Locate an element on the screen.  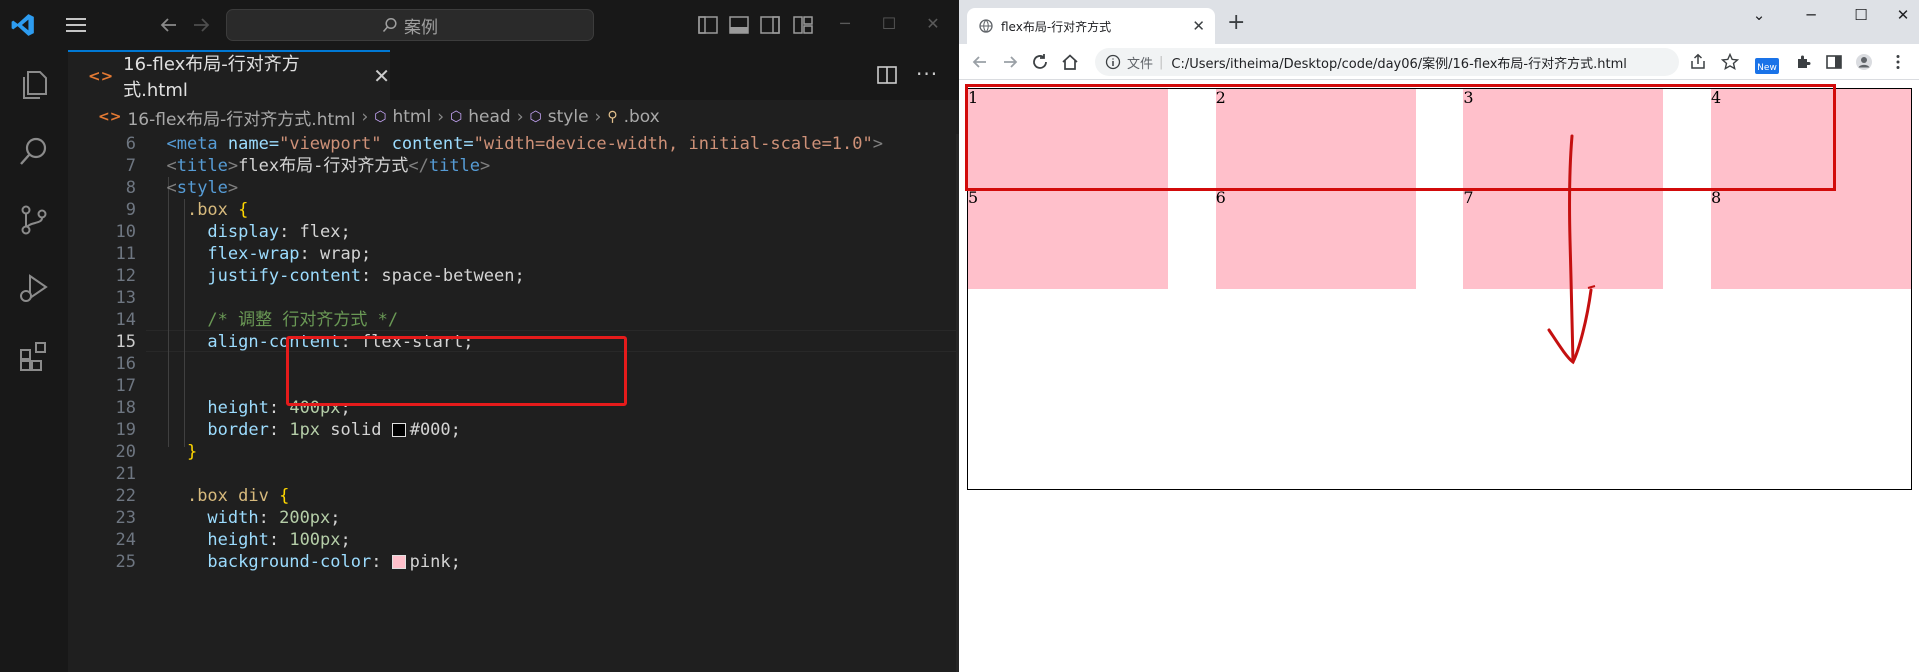
line-number: 18 is located at coordinates (125, 408).